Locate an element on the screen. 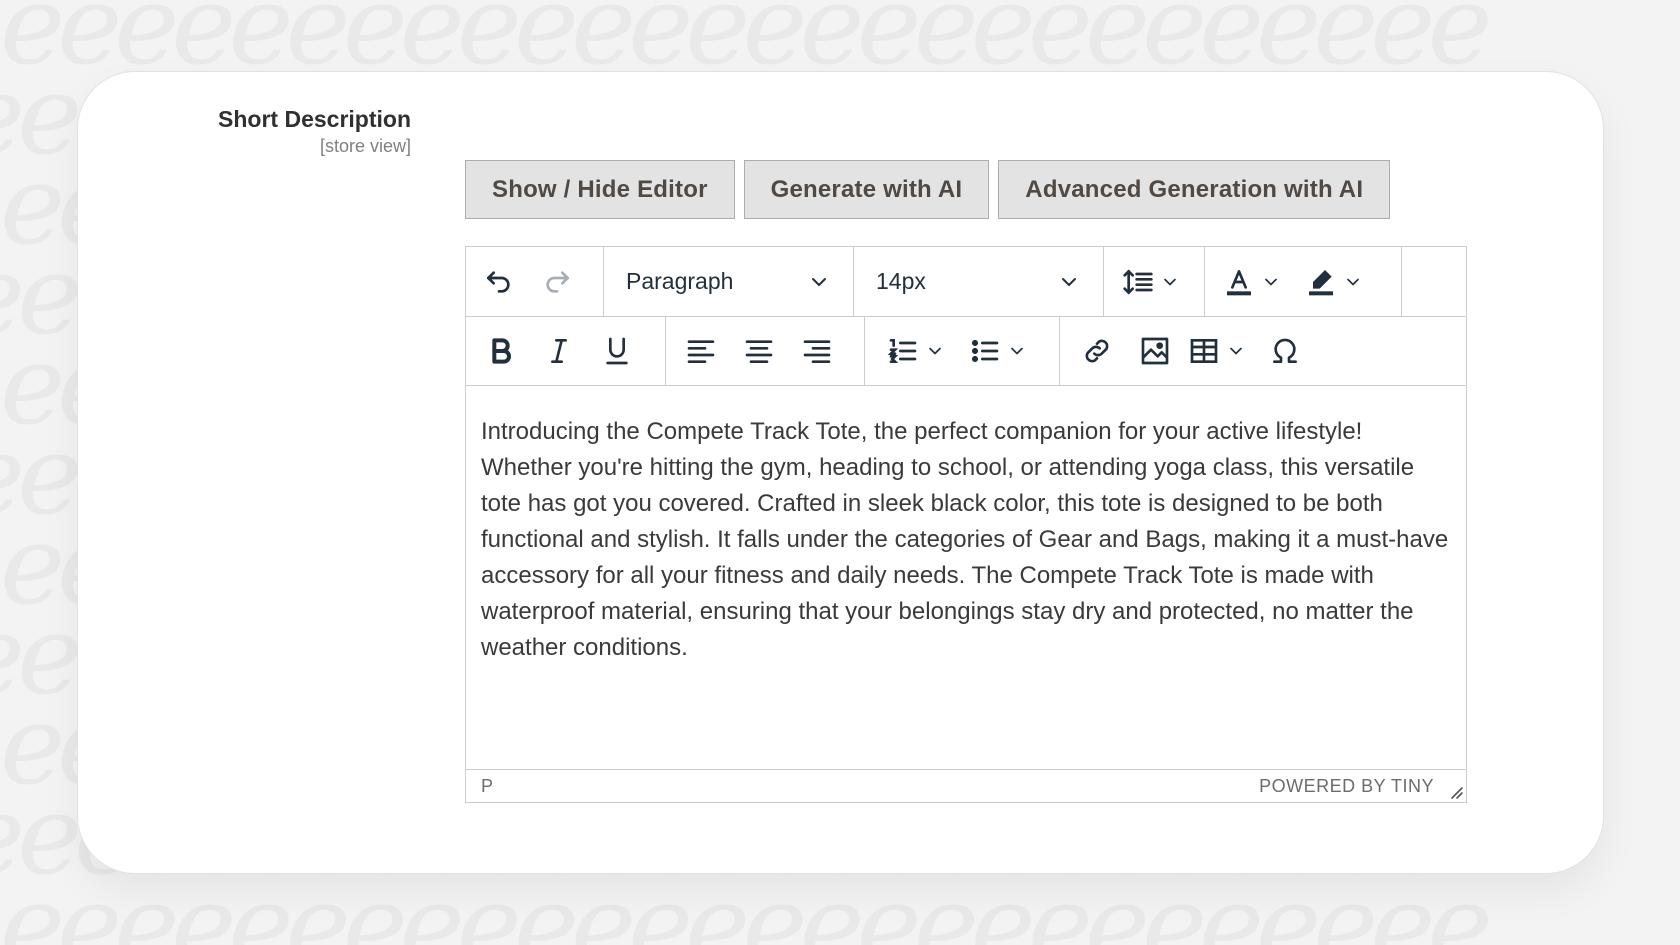 The width and height of the screenshot is (1680, 945). italic-icon is located at coordinates (559, 351).